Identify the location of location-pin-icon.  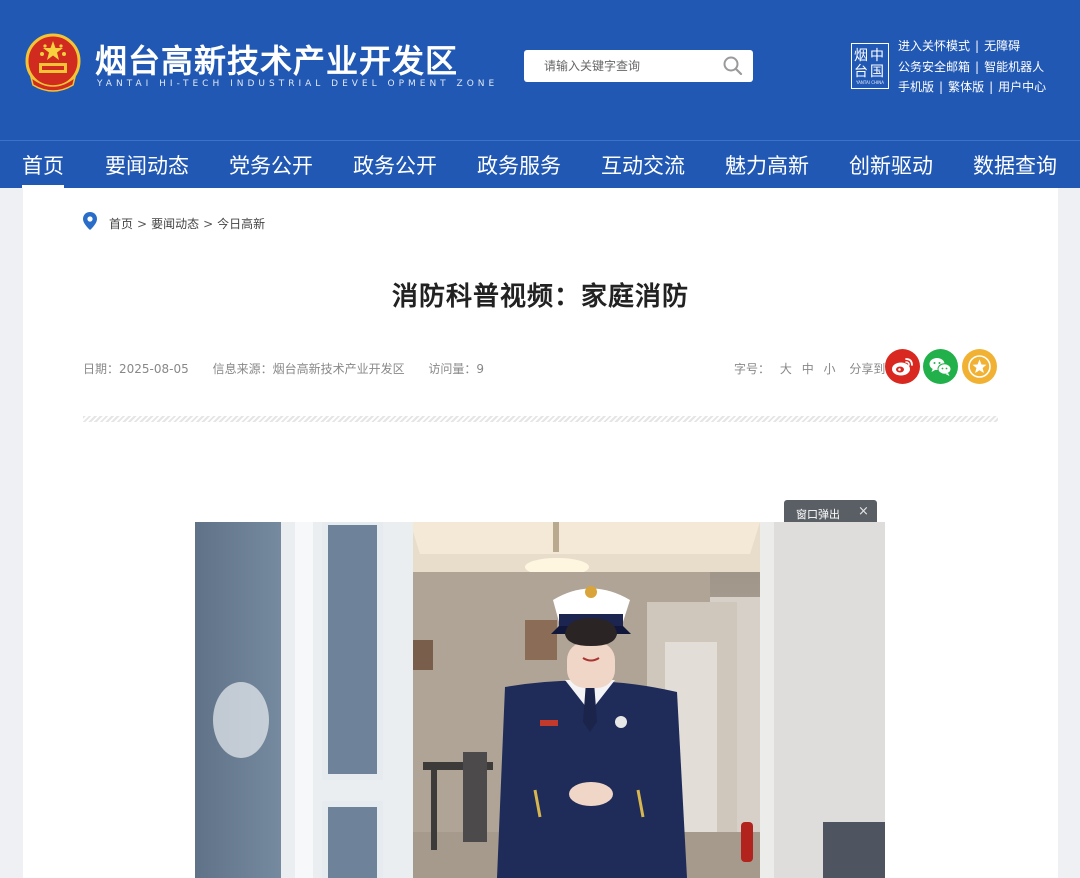
(90, 221).